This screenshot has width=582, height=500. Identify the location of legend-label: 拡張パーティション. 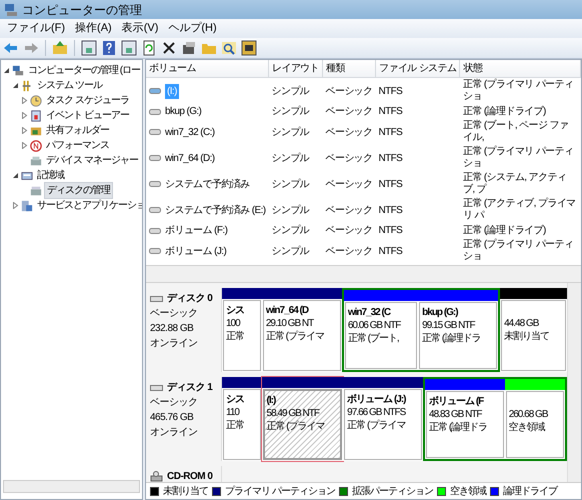
(392, 491).